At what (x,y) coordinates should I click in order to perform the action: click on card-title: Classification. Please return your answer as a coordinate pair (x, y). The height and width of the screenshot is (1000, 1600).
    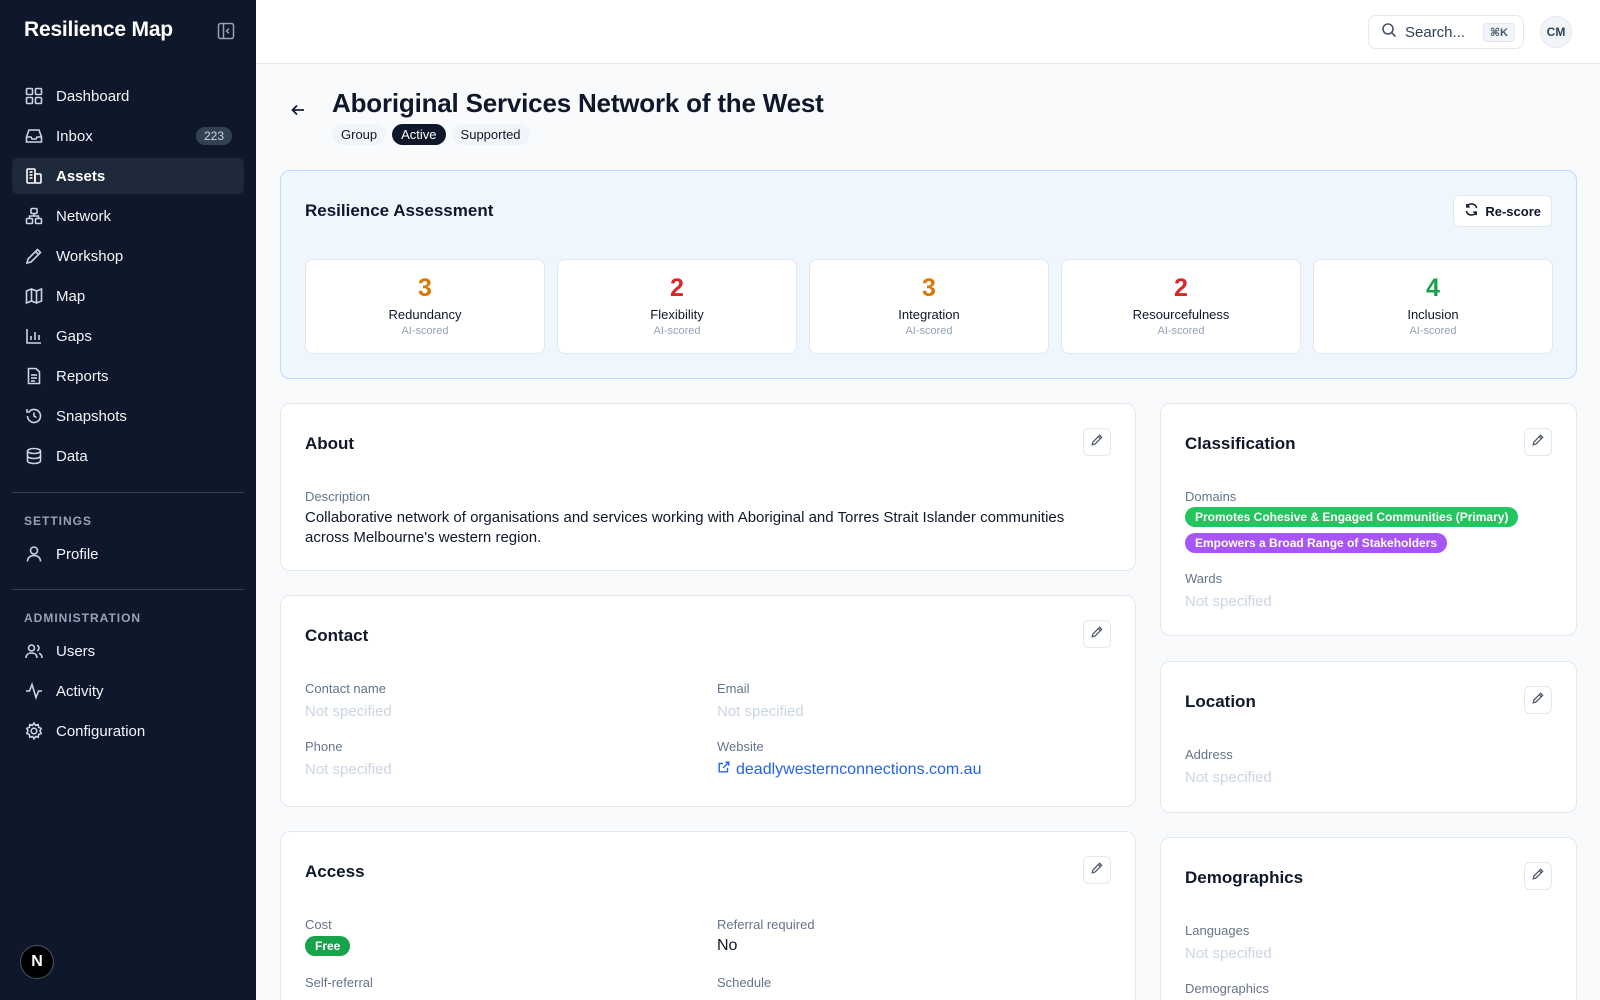
    Looking at the image, I should click on (1240, 443).